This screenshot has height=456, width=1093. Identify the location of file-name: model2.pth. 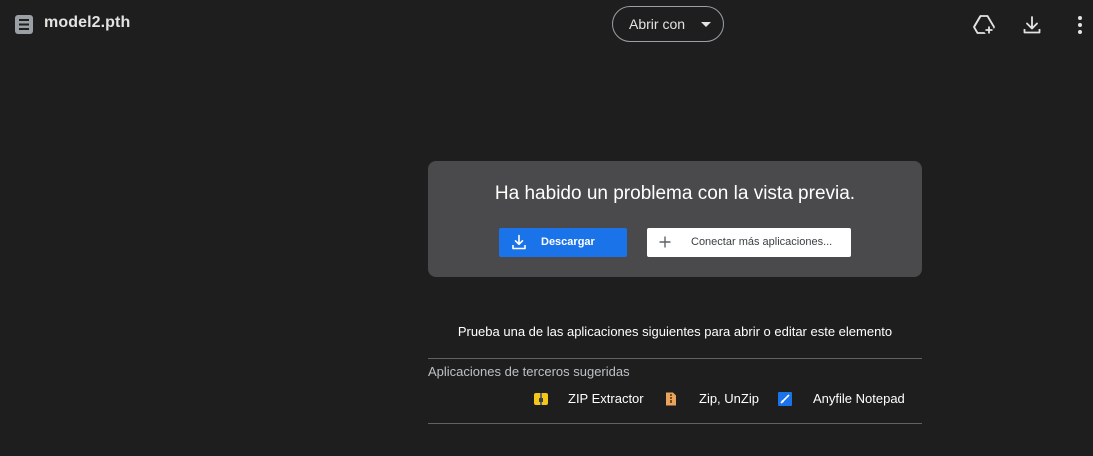
(87, 22).